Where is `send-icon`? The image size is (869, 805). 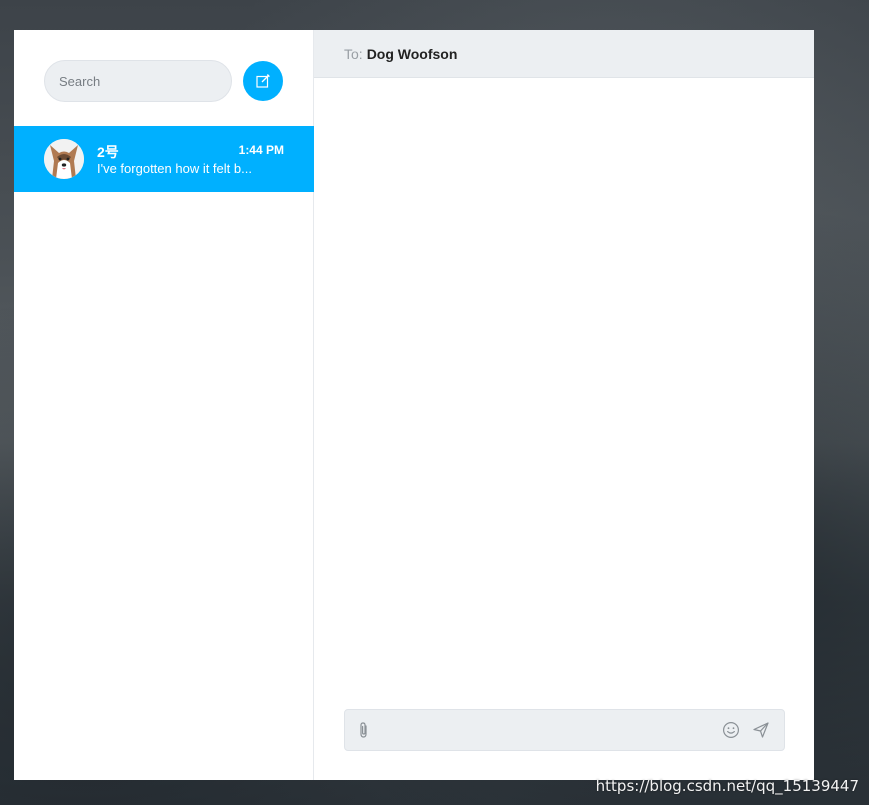 send-icon is located at coordinates (761, 730).